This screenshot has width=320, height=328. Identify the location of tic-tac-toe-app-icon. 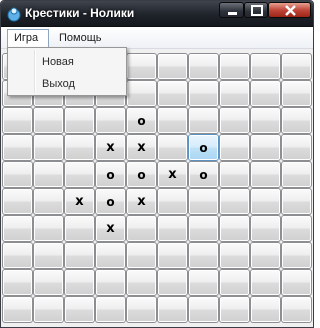
(14, 14).